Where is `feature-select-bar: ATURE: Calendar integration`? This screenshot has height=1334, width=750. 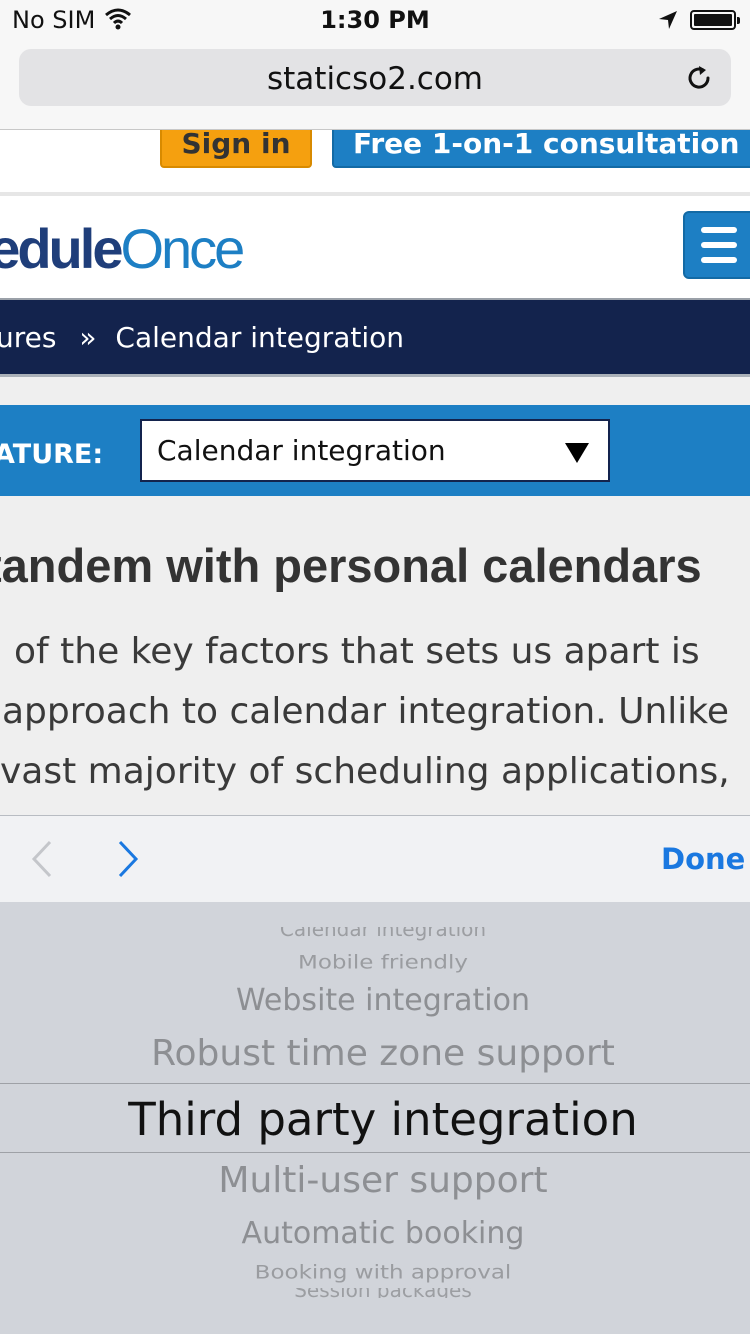 feature-select-bar: ATURE: Calendar integration is located at coordinates (375, 450).